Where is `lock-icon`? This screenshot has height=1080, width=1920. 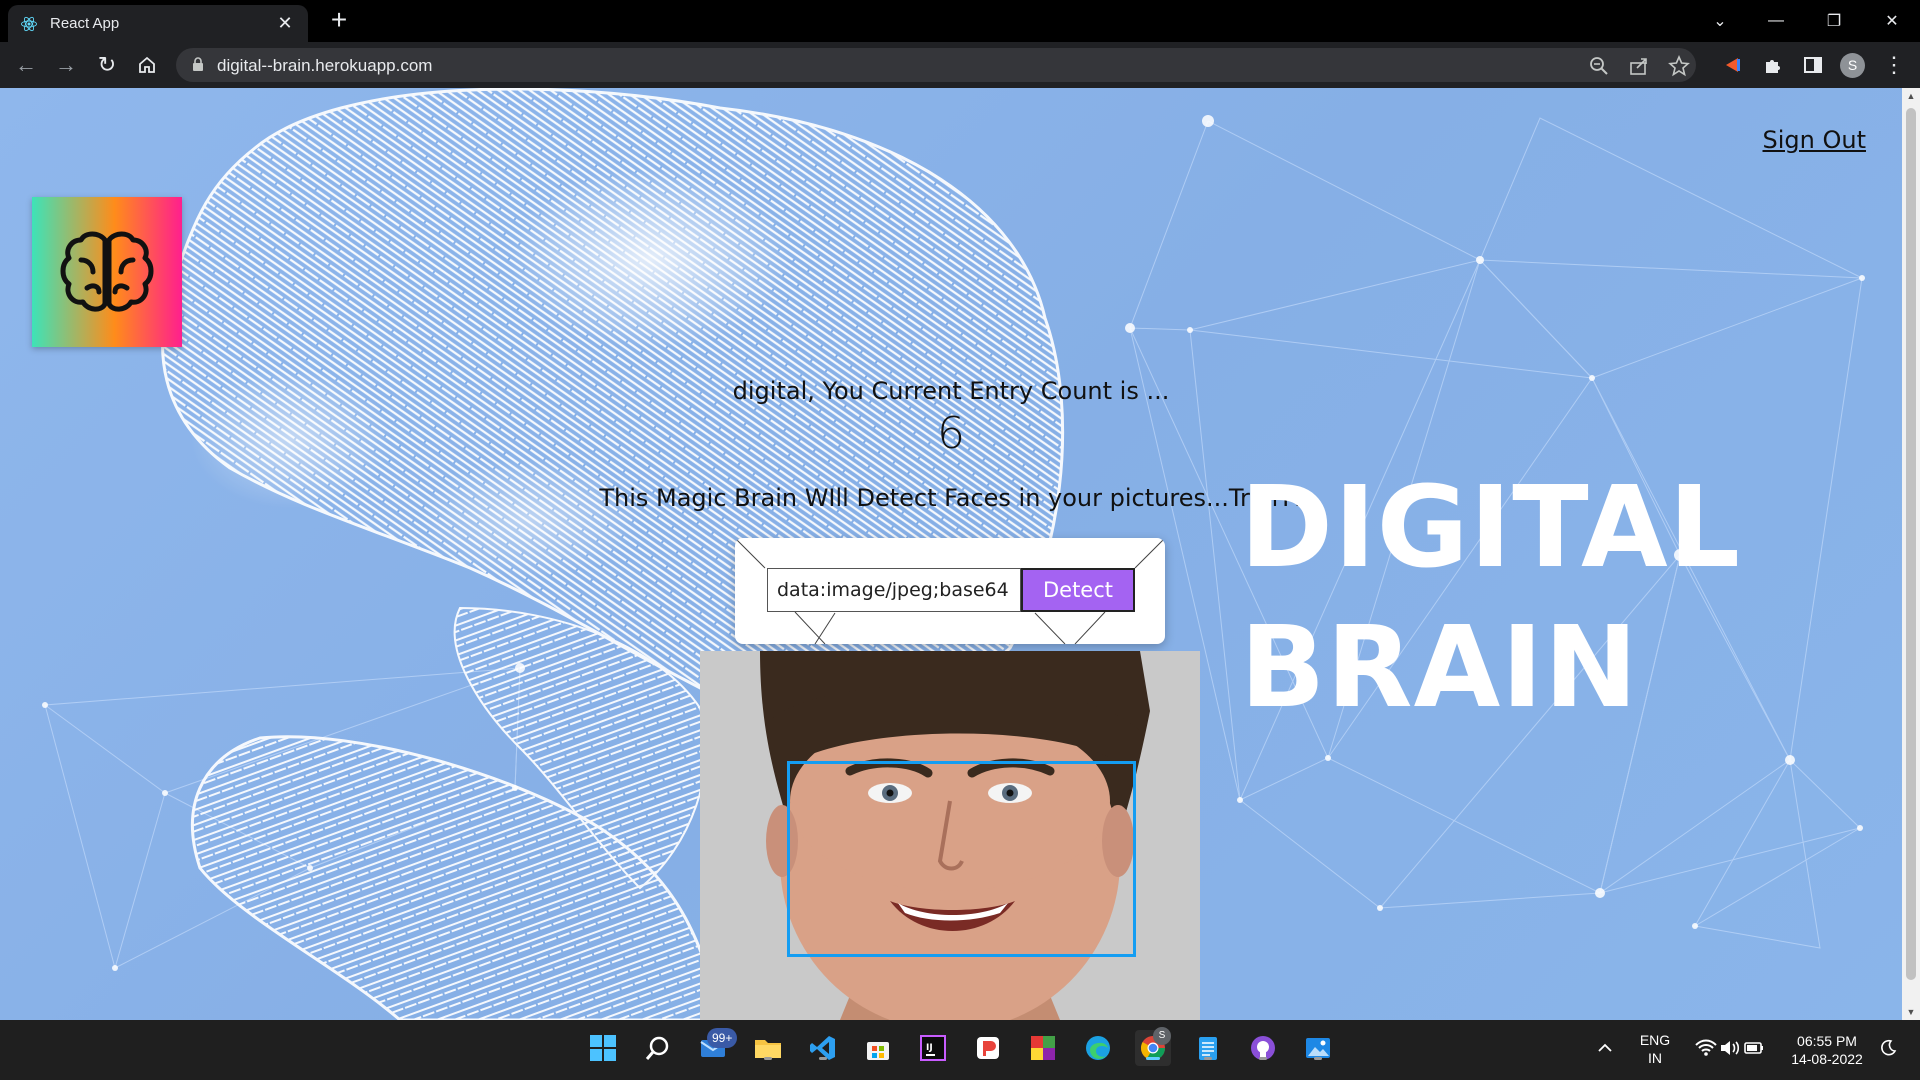
lock-icon is located at coordinates (198, 64).